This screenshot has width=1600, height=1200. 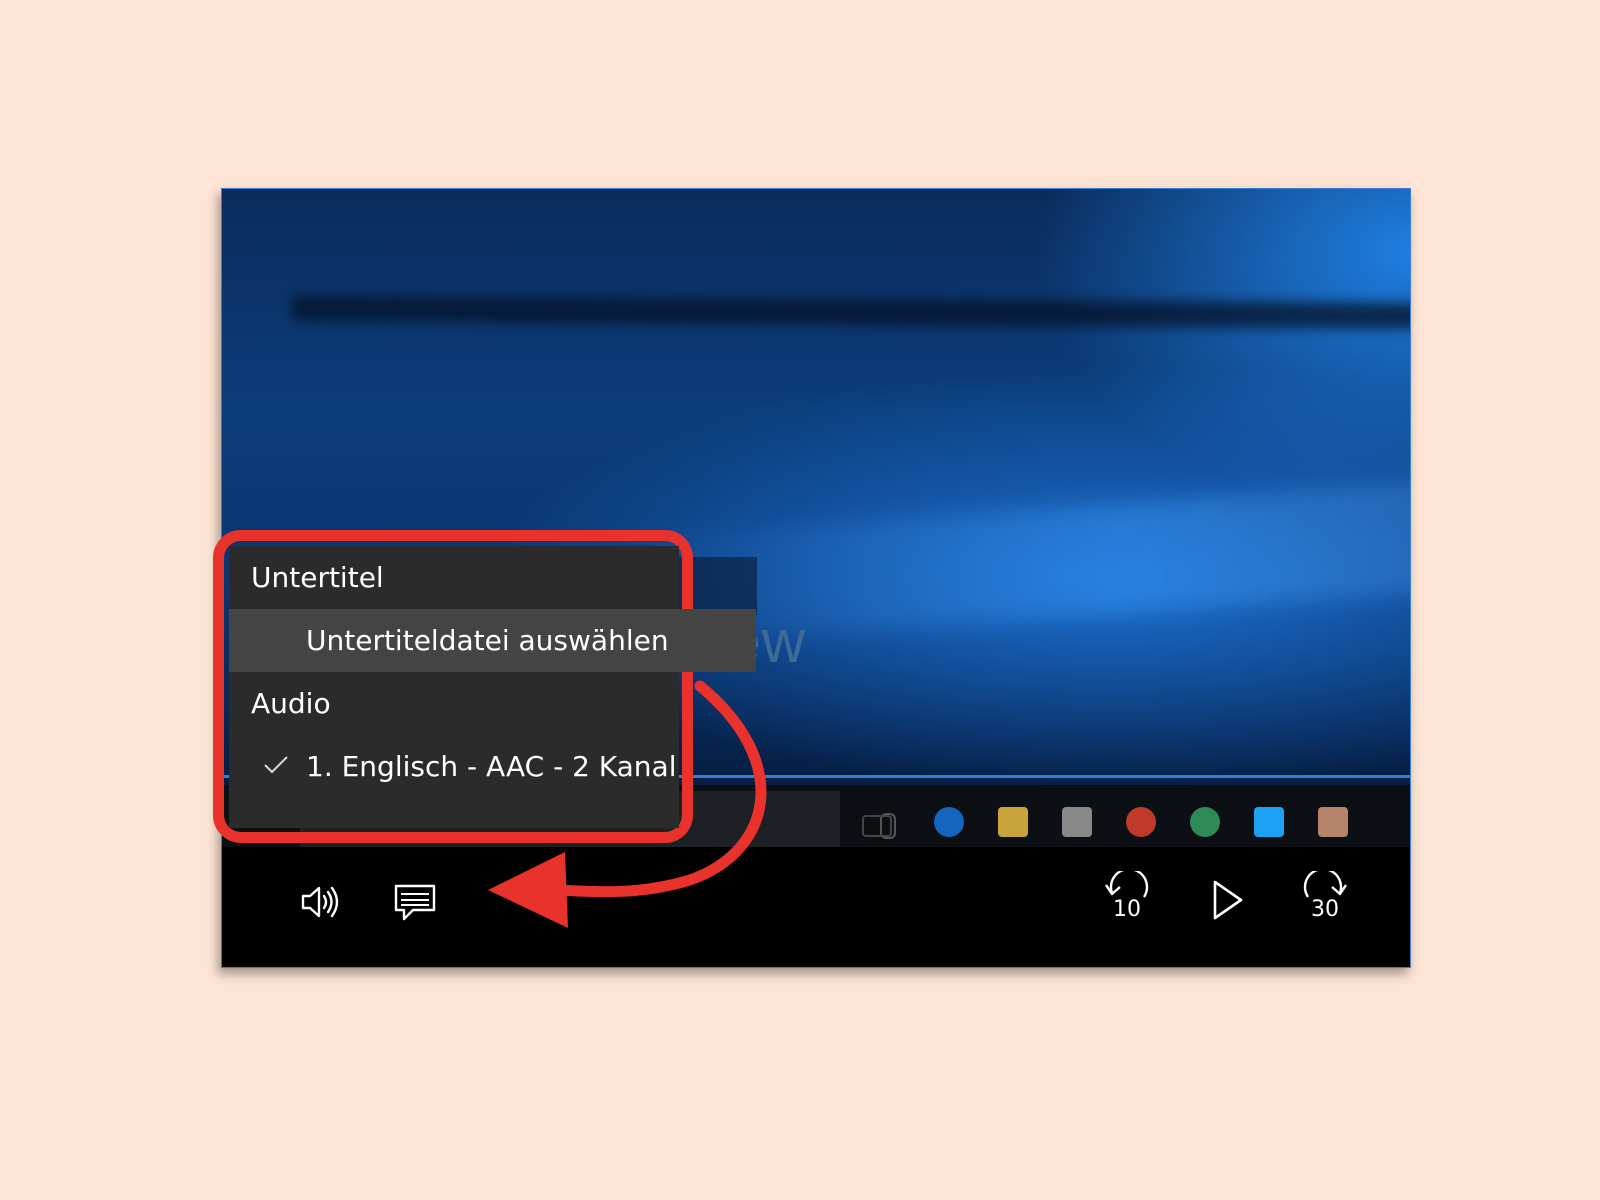 I want to click on audio-track-label: 1. Englisch - AAC - 2 Kanal, so click(x=491, y=766).